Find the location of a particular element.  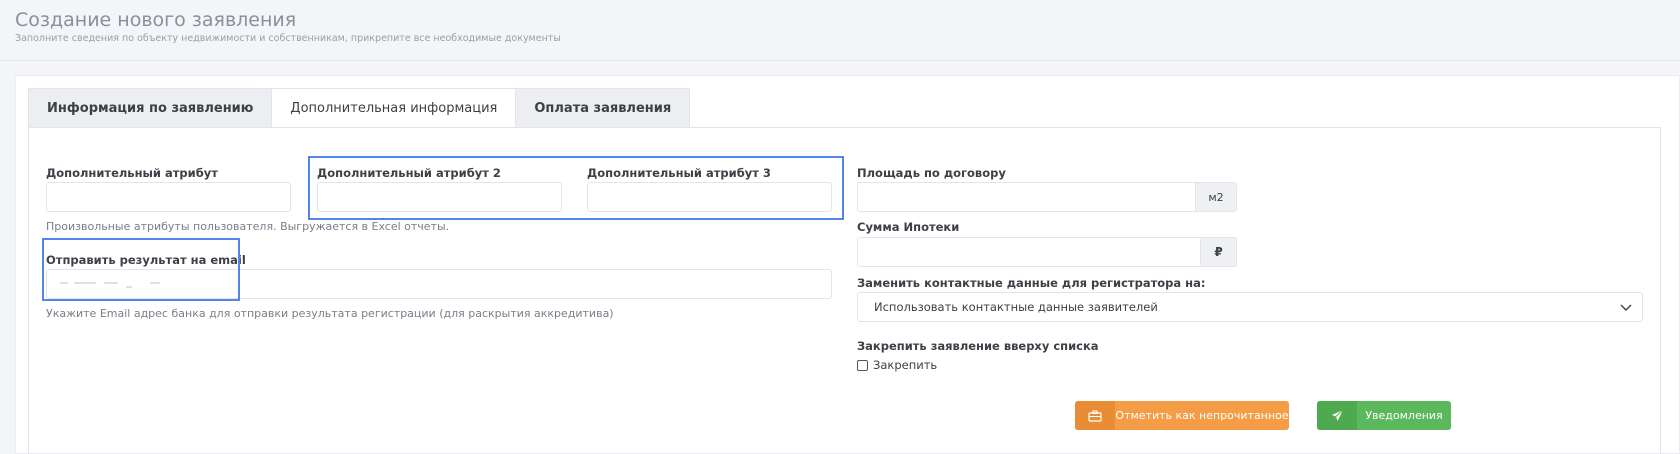

area-input is located at coordinates (1026, 197).